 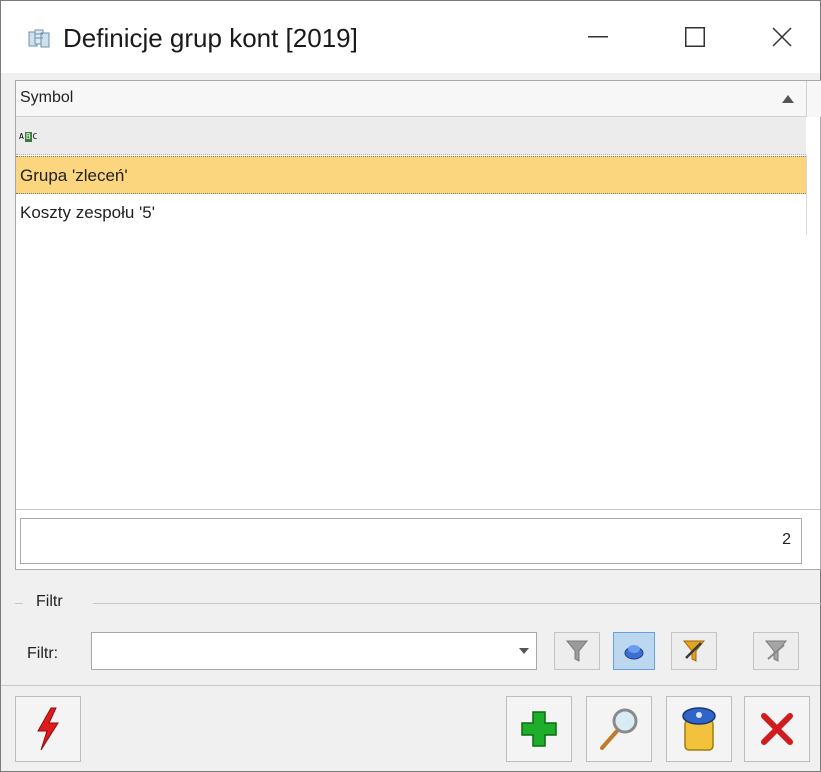 What do you see at coordinates (410, 685) in the screenshot?
I see `bottom-divider` at bounding box center [410, 685].